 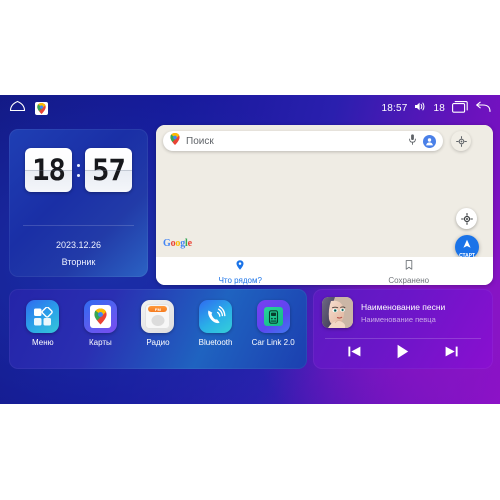 I want to click on my-location-icon, so click(x=466, y=218).